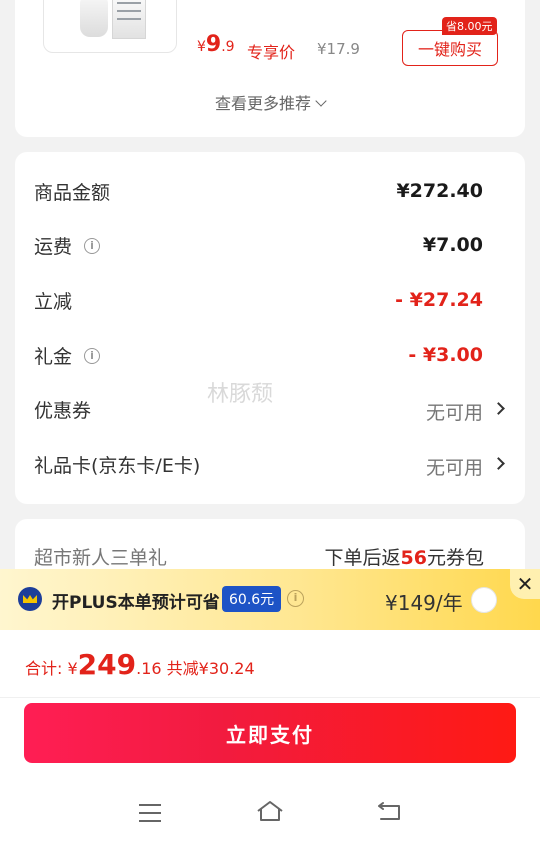 This screenshot has width=540, height=844. What do you see at coordinates (72, 193) in the screenshot?
I see `goods-amount-label: 商品金额` at bounding box center [72, 193].